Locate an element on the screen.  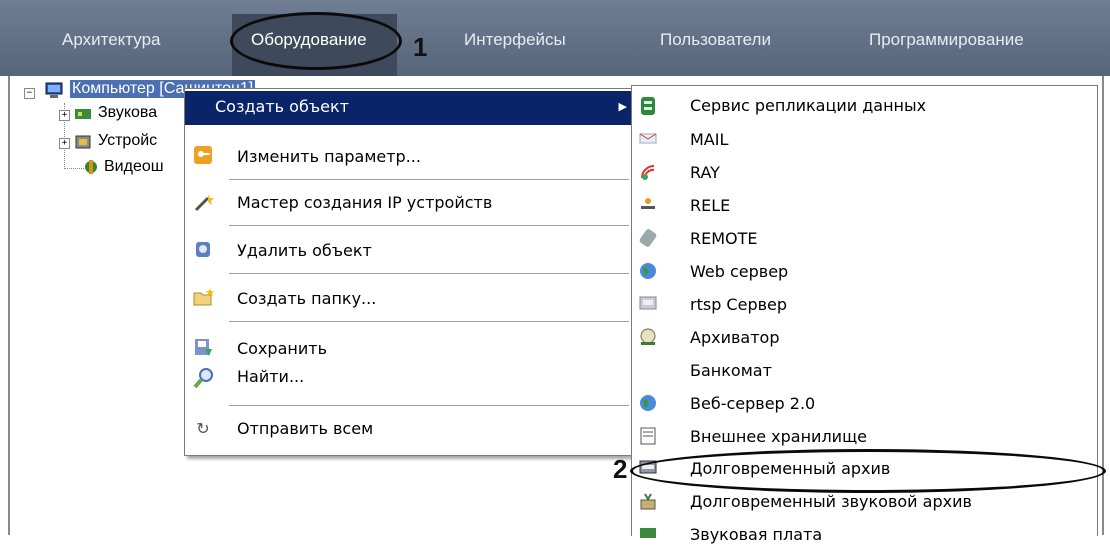
submenu-item-remote: REMOTE is located at coordinates (864, 239).